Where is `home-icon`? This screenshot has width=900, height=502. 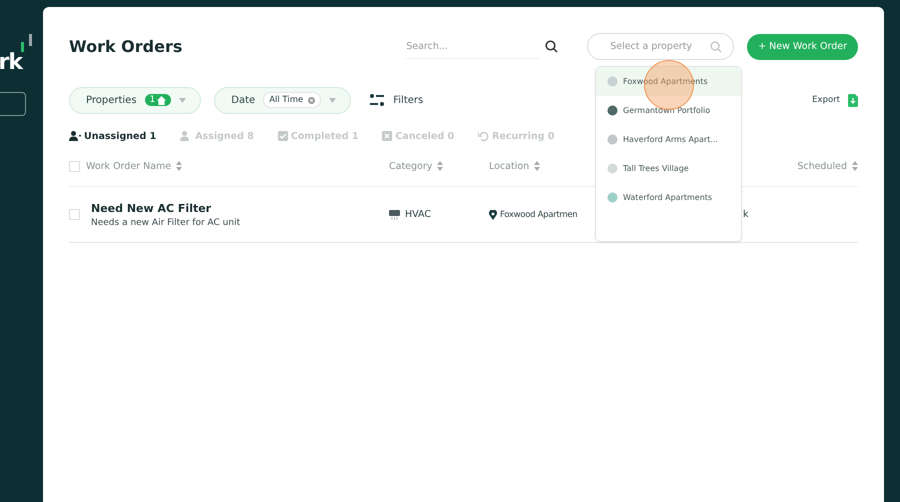
home-icon is located at coordinates (161, 100).